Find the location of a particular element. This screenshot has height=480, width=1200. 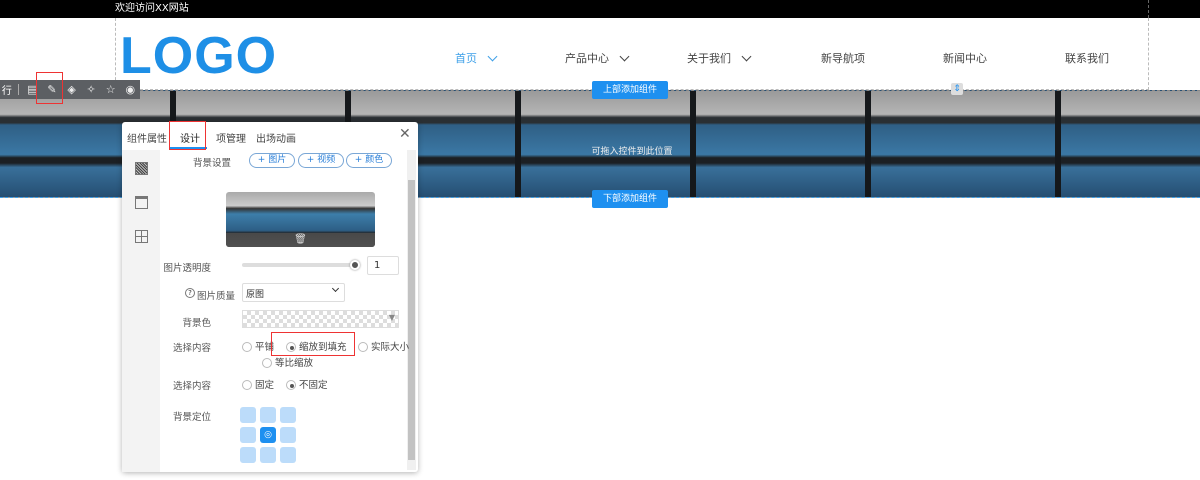

opacity-slider is located at coordinates (301, 265).